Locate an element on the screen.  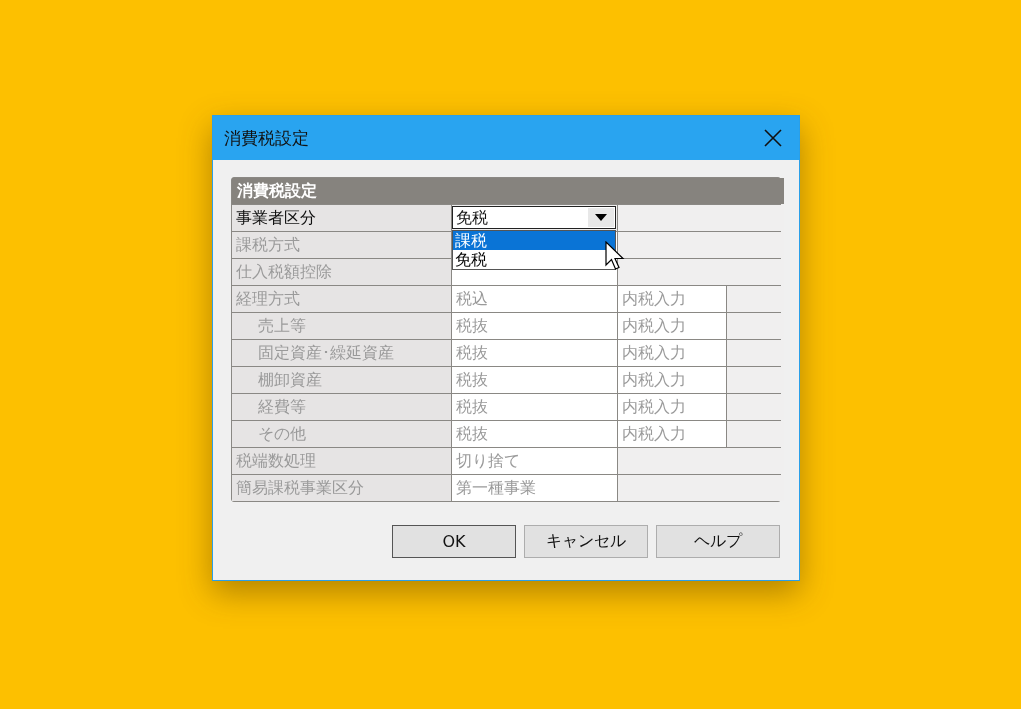
row-label: 固定資産･繰延資産 is located at coordinates (341, 353).